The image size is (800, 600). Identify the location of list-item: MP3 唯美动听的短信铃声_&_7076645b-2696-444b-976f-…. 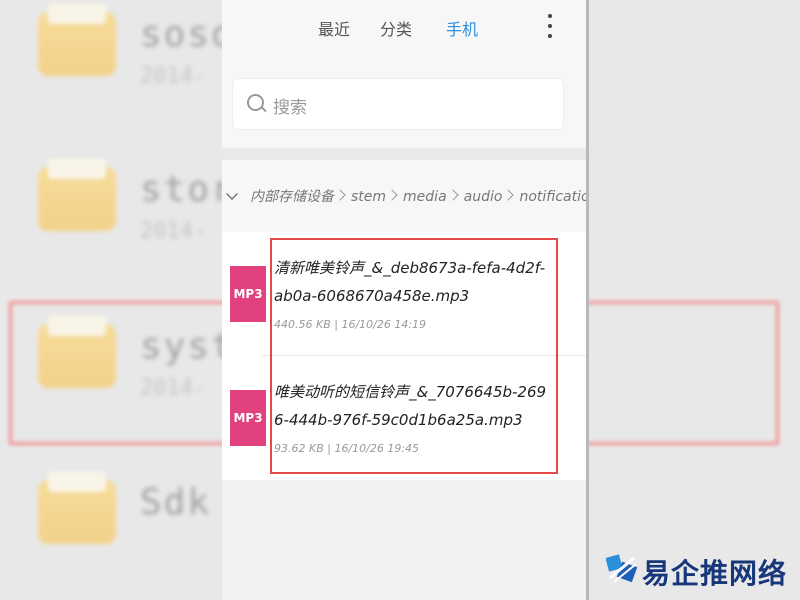
(404, 418).